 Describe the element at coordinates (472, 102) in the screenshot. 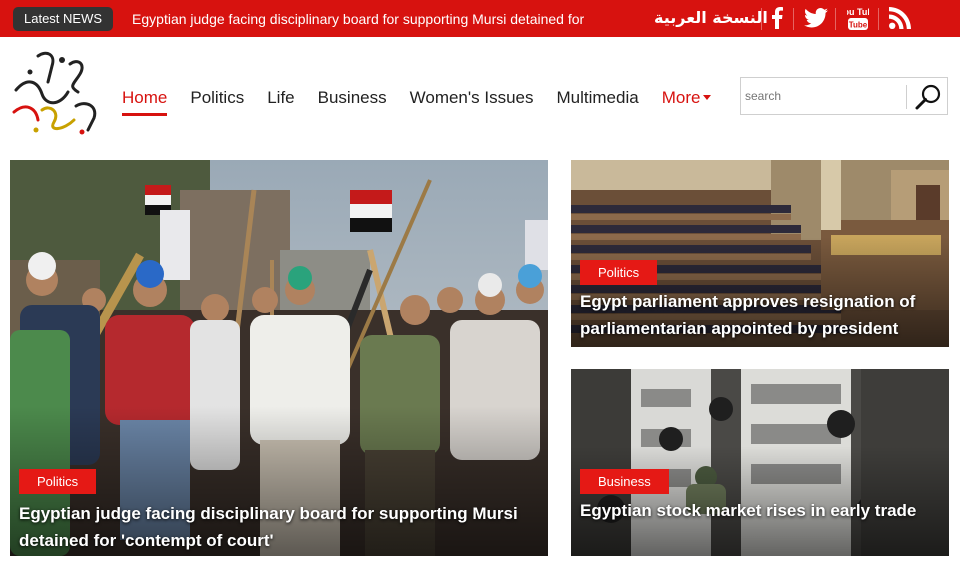

I see `nav-item-womens-issues: Women's Issues` at that location.